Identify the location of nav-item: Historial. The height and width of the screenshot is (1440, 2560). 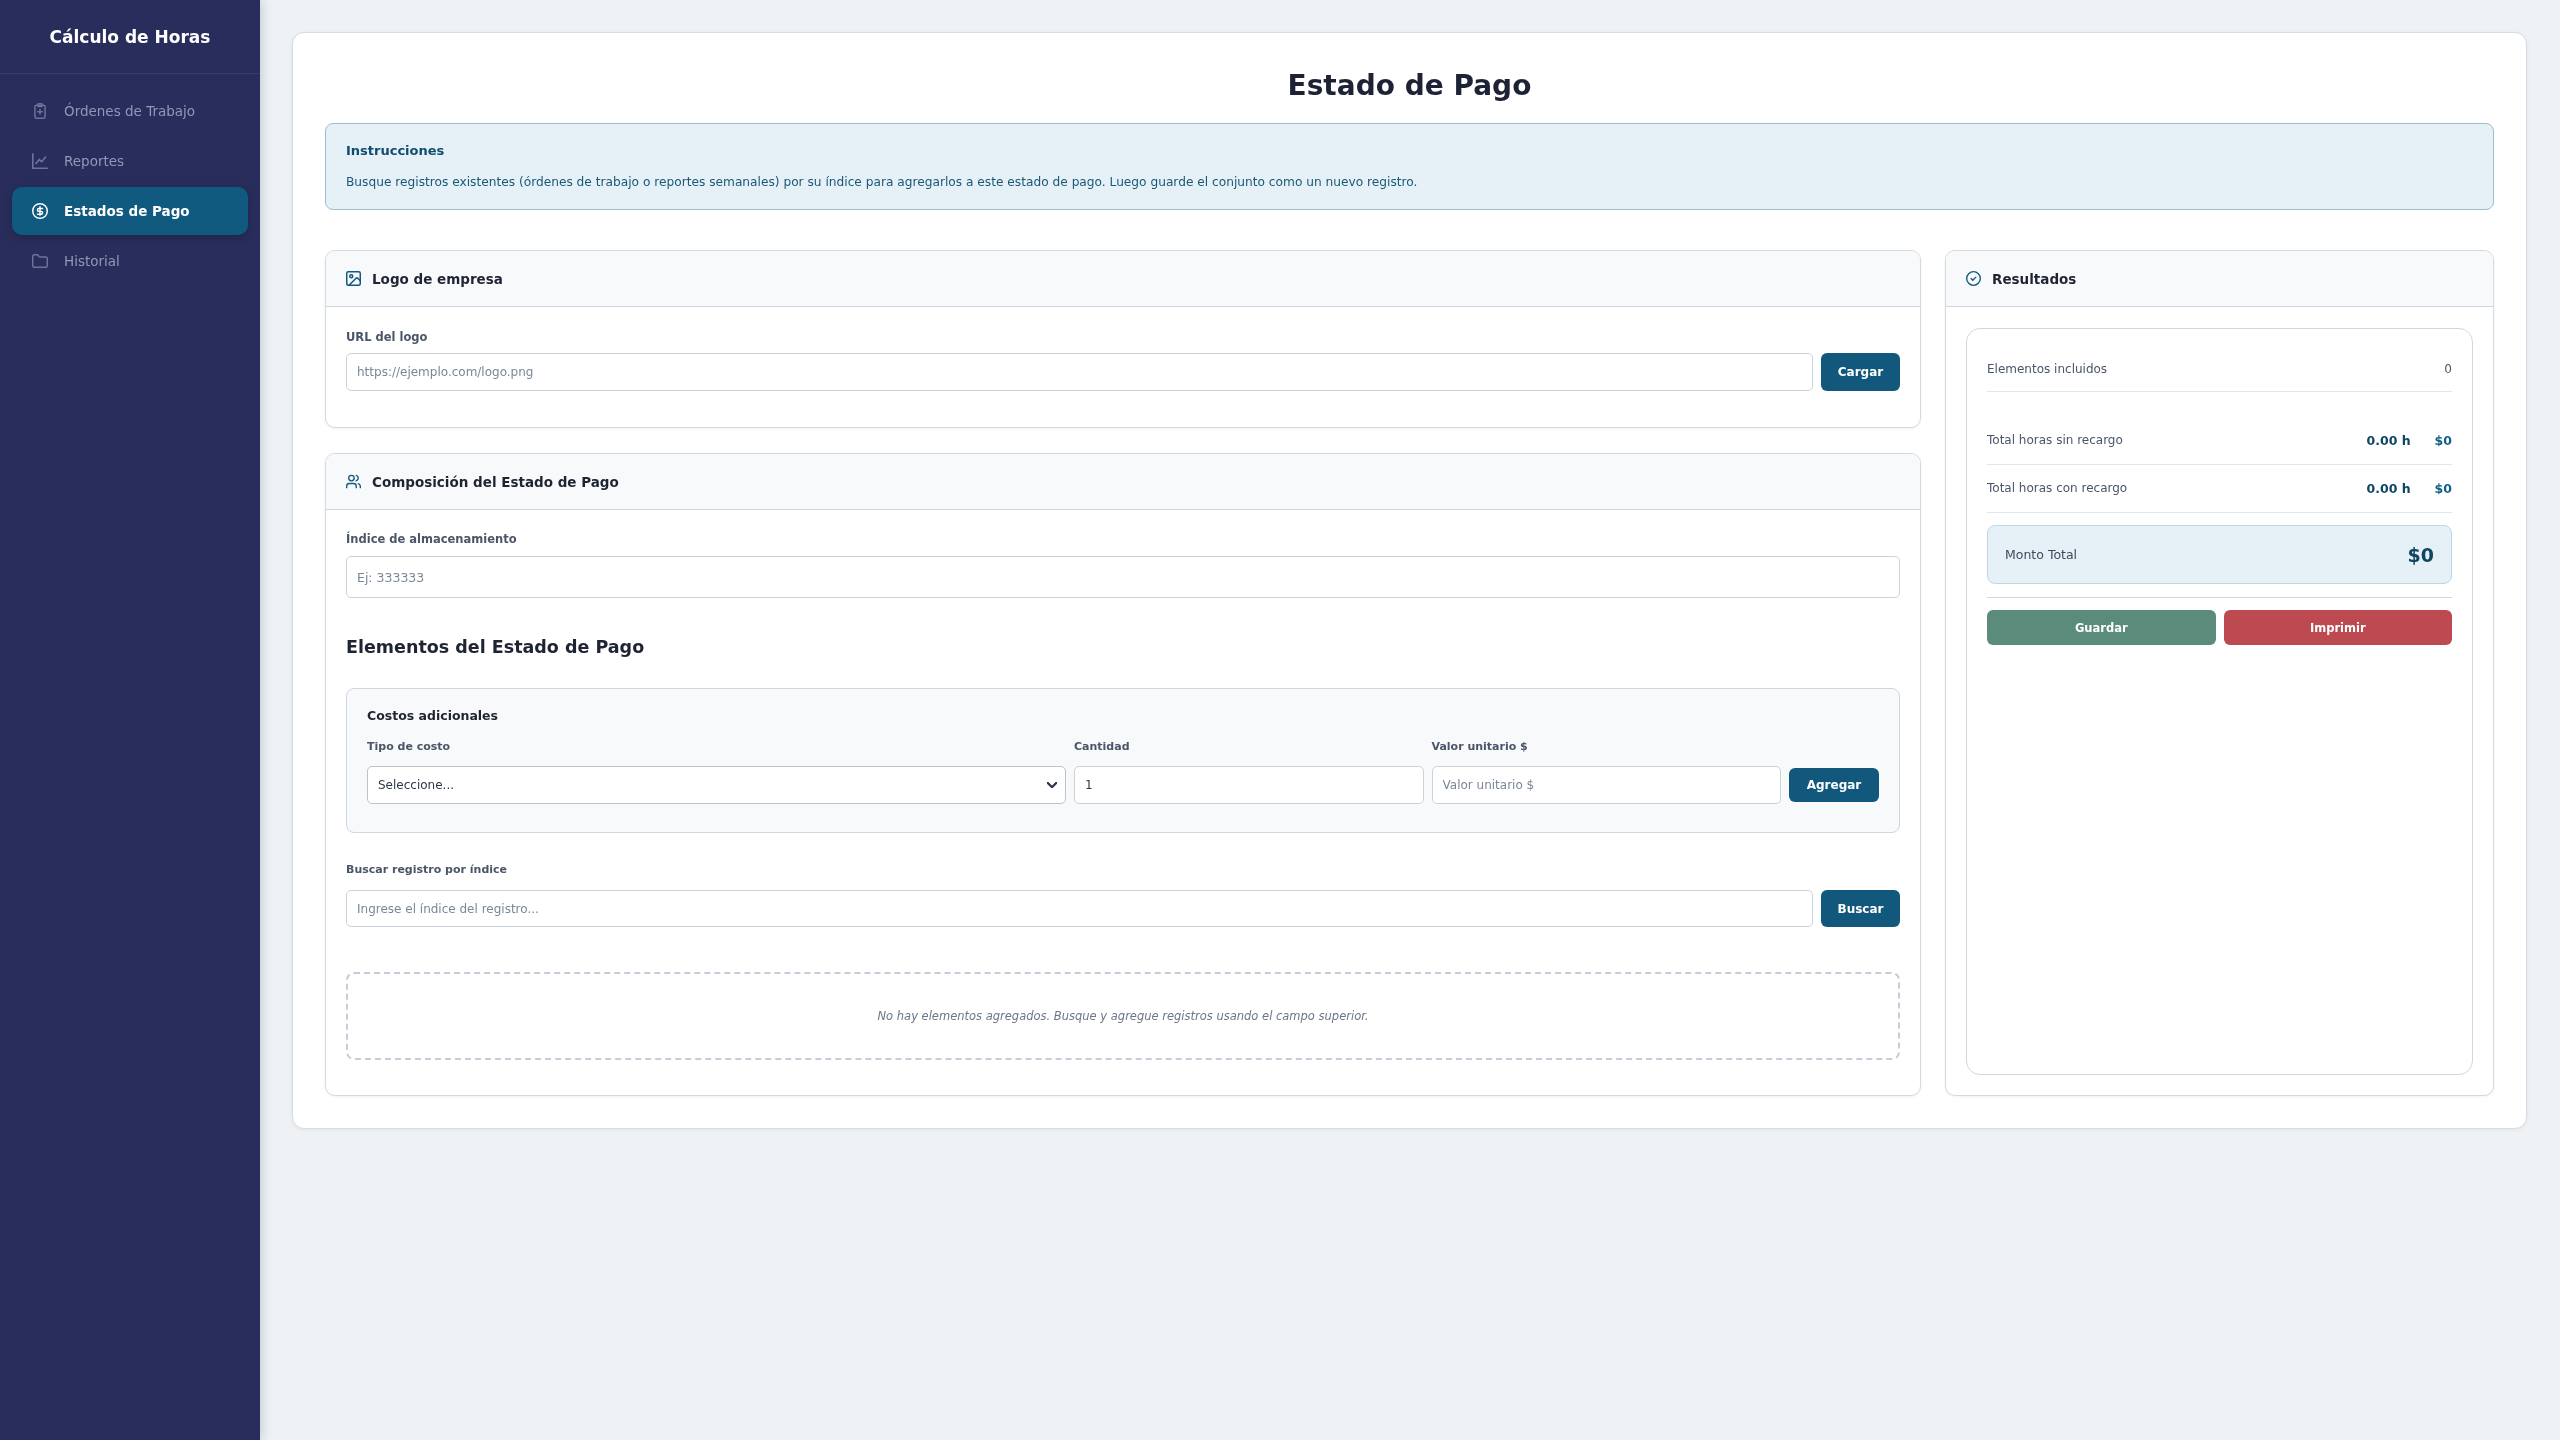
(130, 261).